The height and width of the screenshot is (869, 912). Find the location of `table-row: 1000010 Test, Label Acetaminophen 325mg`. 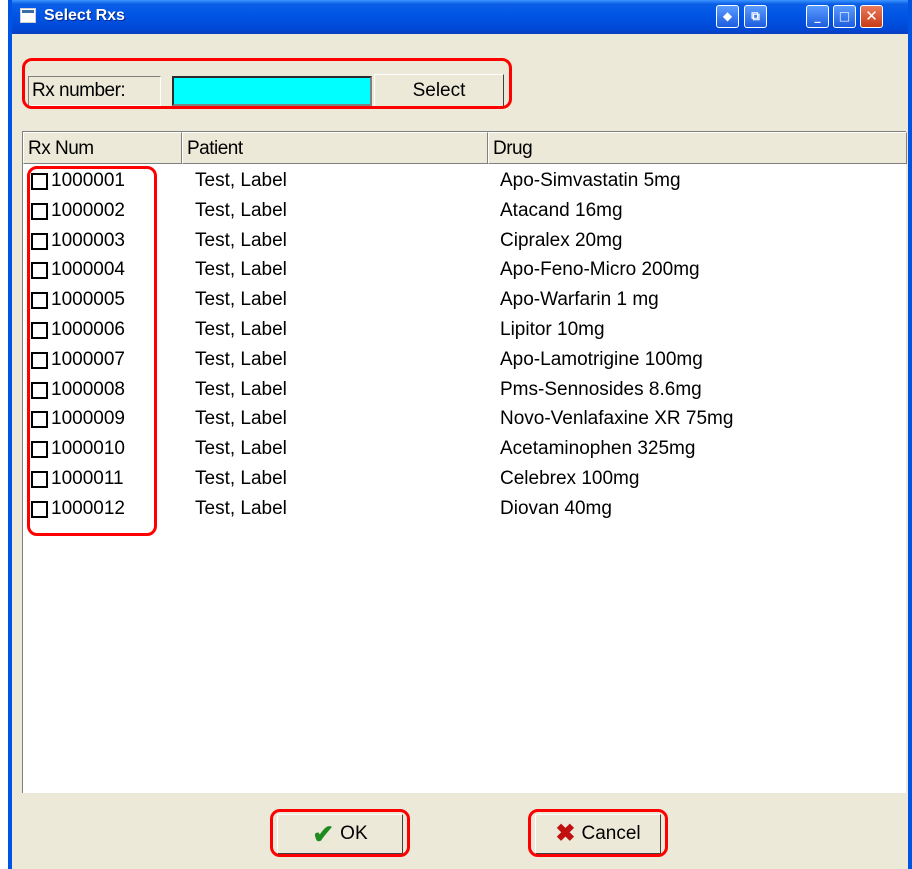

table-row: 1000010 Test, Label Acetaminophen 325mg is located at coordinates (463, 449).